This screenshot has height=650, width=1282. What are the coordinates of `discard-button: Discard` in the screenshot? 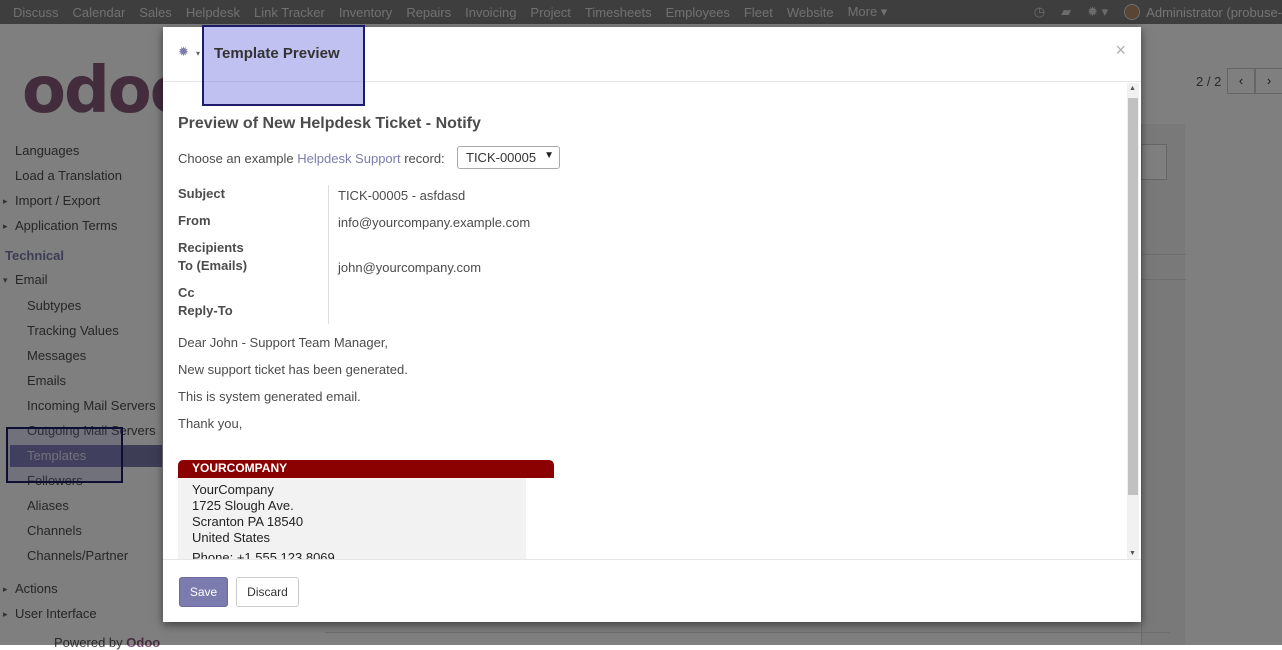 It's located at (267, 592).